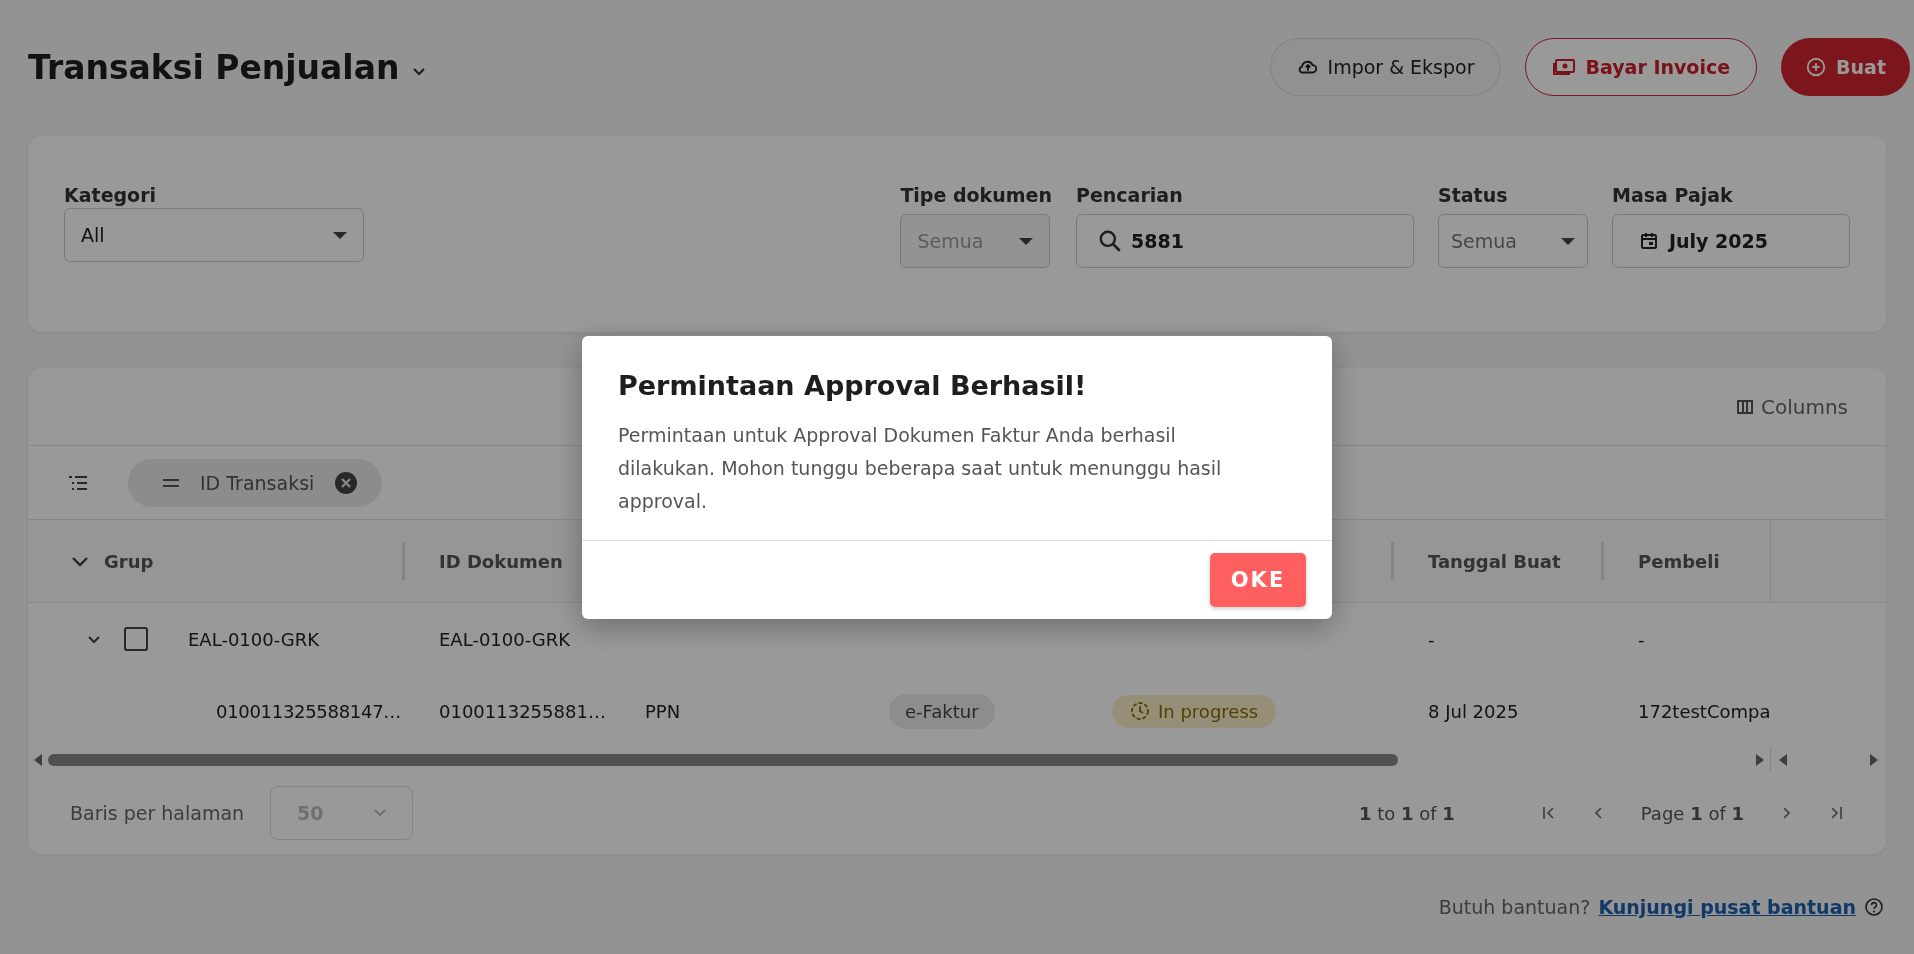  I want to click on record-range: 1 to 1 of 1, so click(1406, 813).